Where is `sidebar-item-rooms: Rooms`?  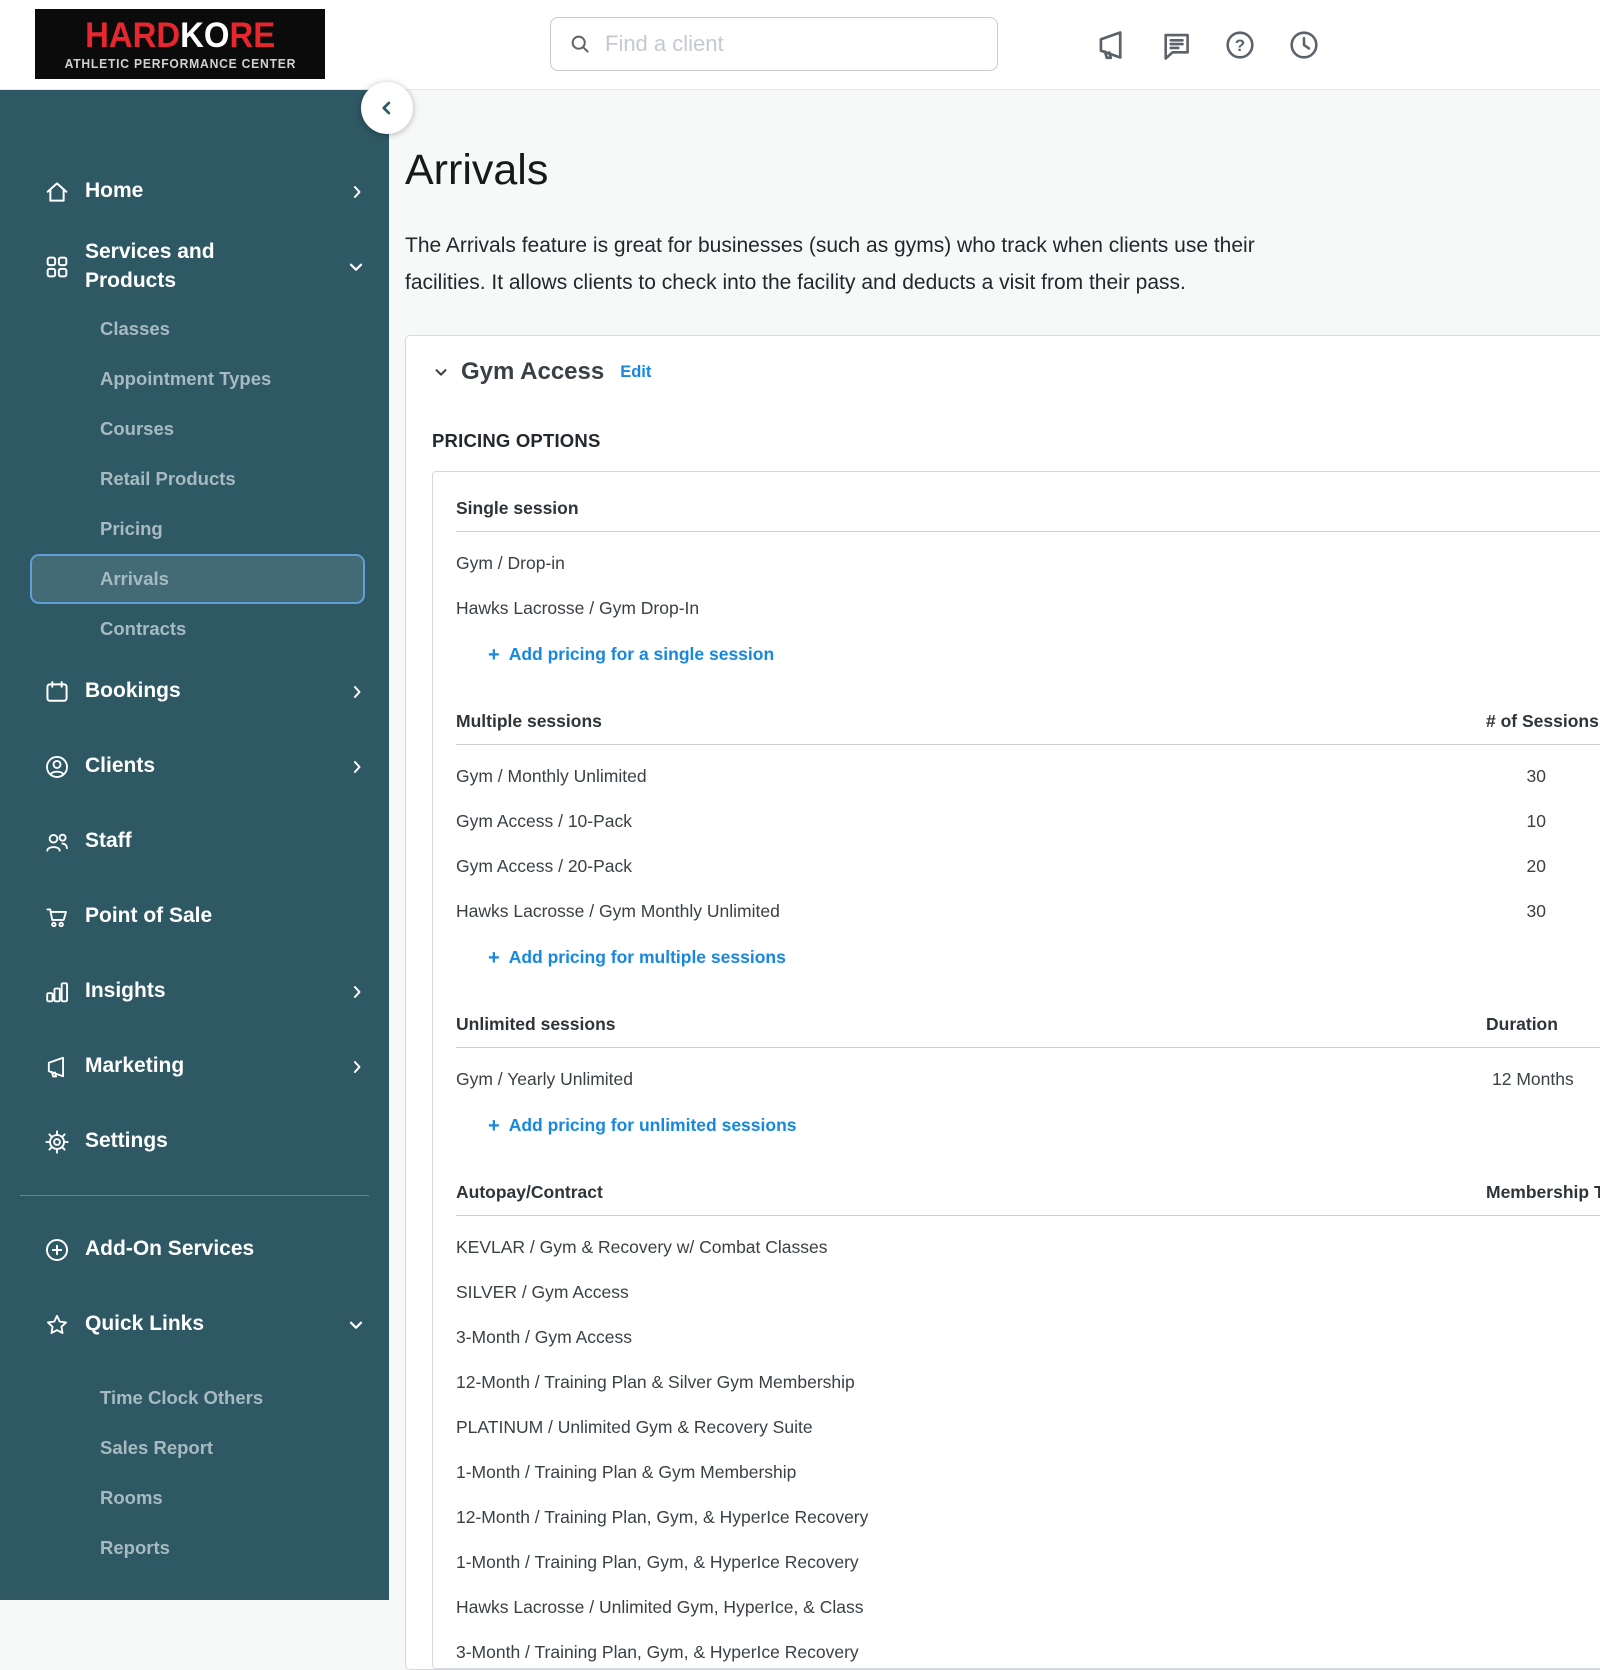
sidebar-item-rooms: Rooms is located at coordinates (194, 1498).